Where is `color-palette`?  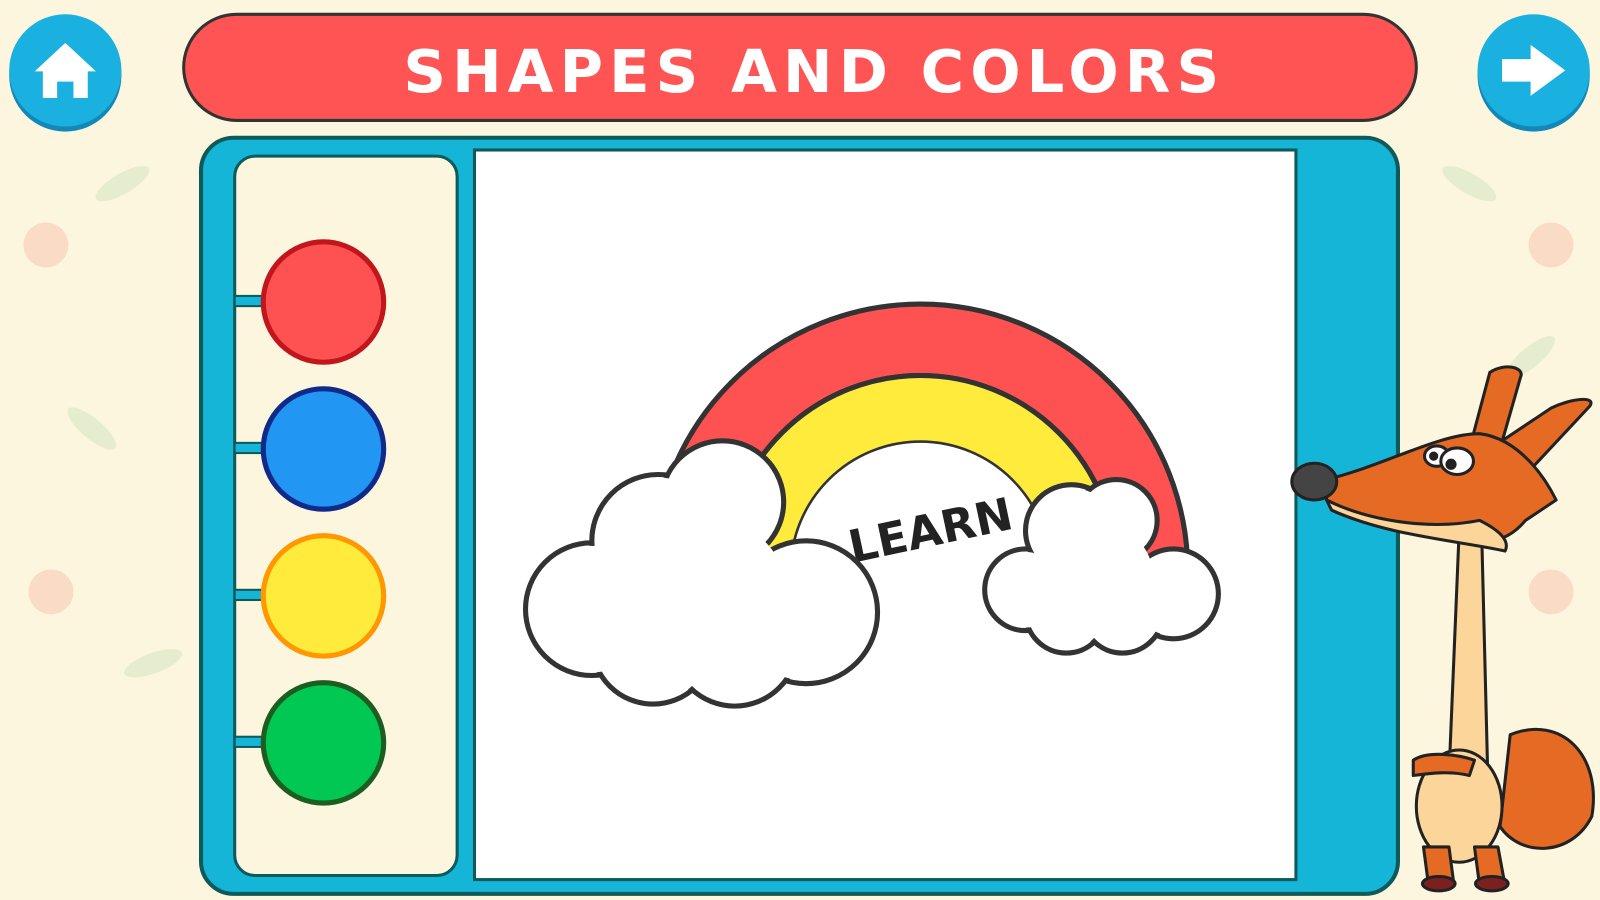
color-palette is located at coordinates (346, 516).